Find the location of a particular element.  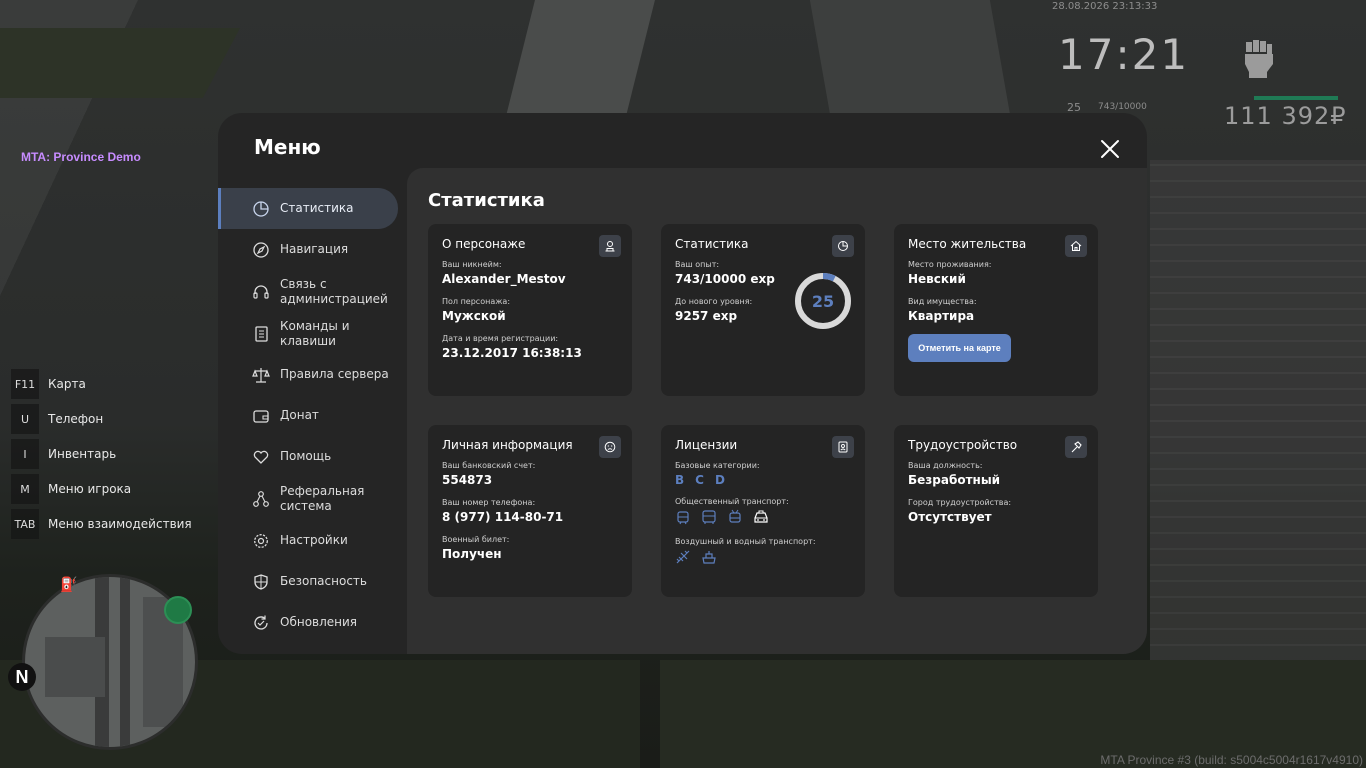

field-label: Воздушный и водный транспорт: is located at coordinates (745, 541).